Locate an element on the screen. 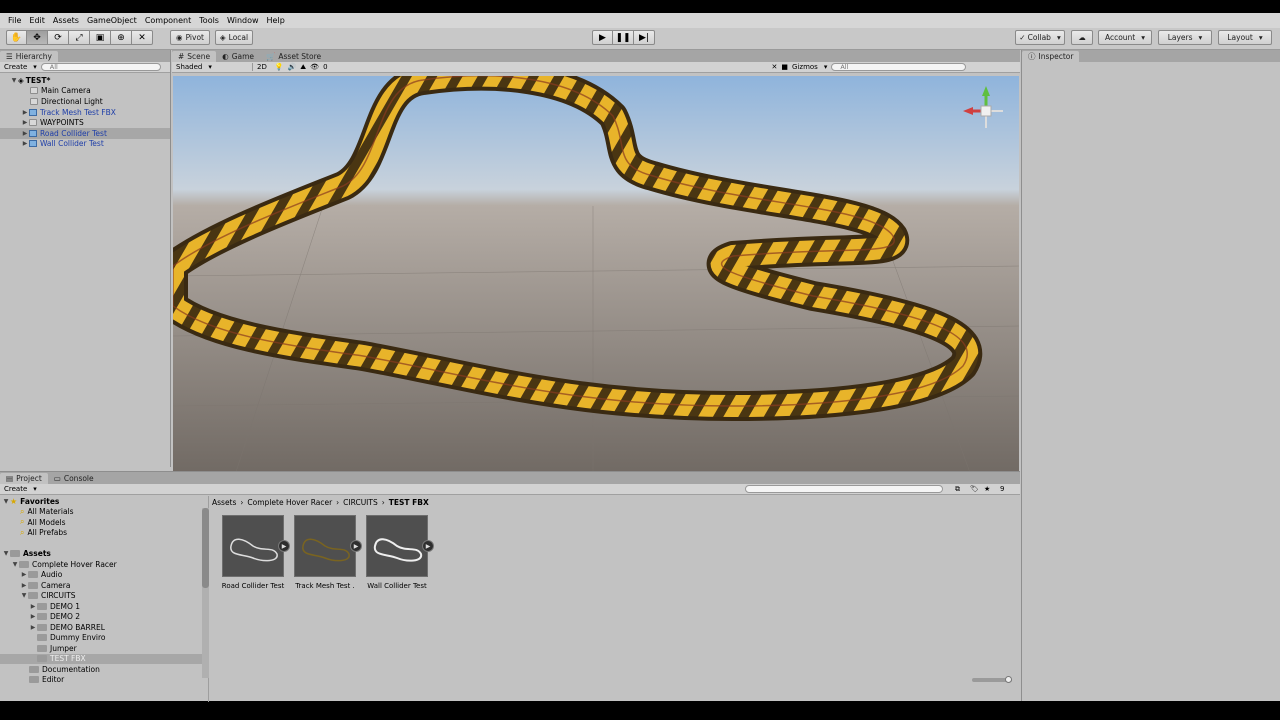 This screenshot has height=720, width=1280. pause-icon: ❚❚ is located at coordinates (623, 37).